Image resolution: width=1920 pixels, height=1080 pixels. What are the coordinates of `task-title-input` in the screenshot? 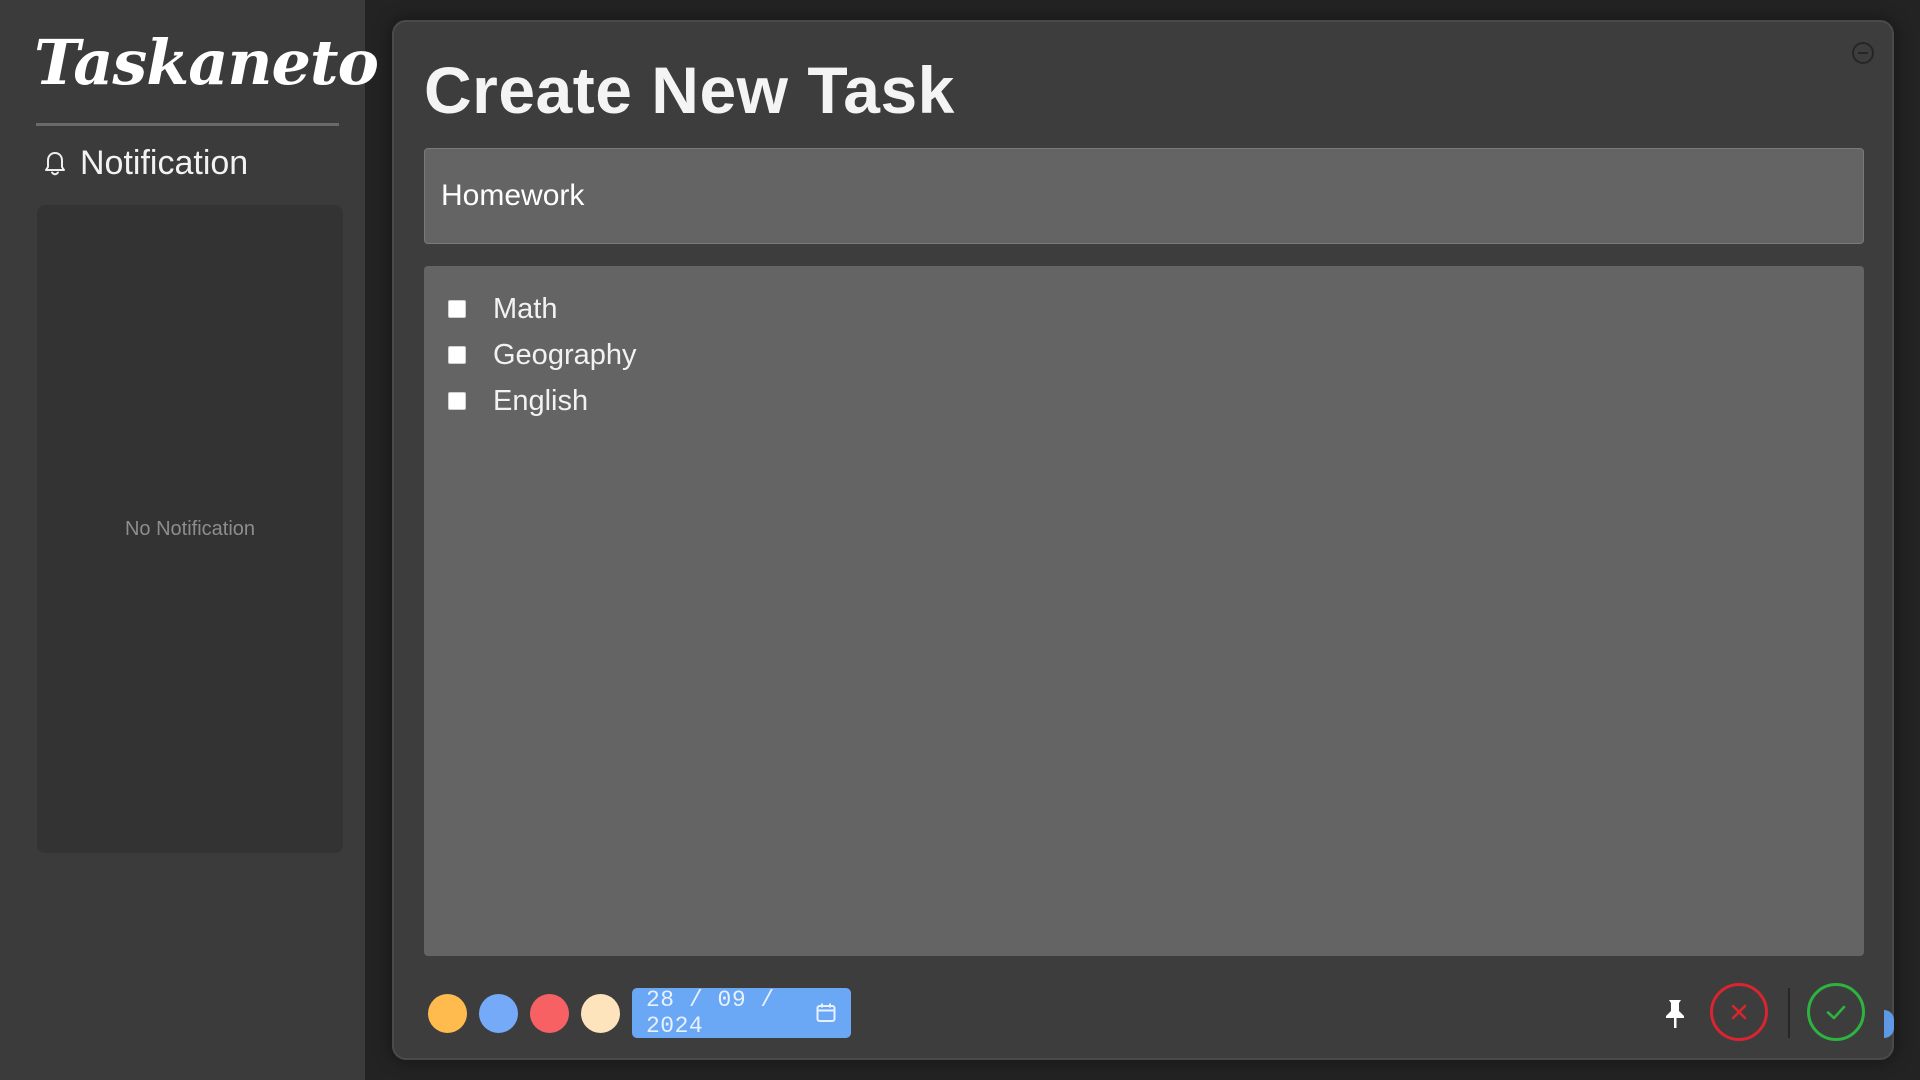 It's located at (1144, 196).